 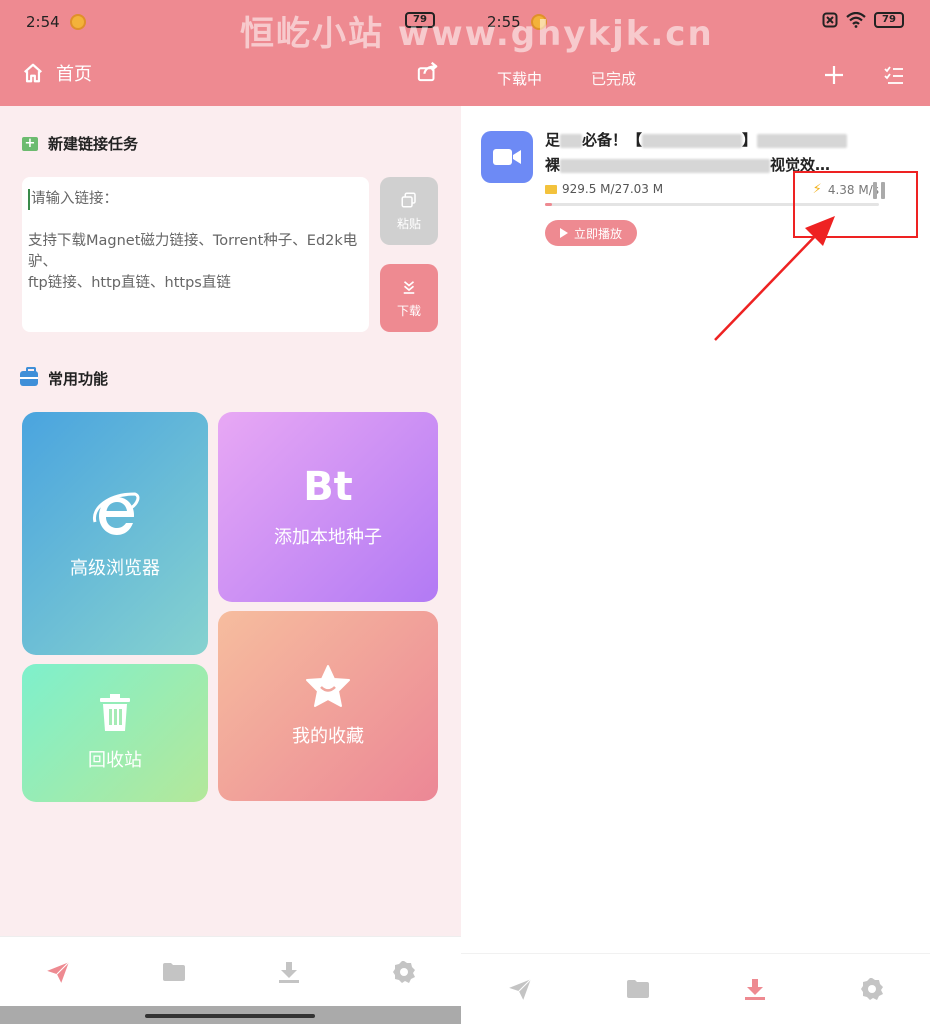 I want to click on tab-downloading: 下载中, so click(x=519, y=88).